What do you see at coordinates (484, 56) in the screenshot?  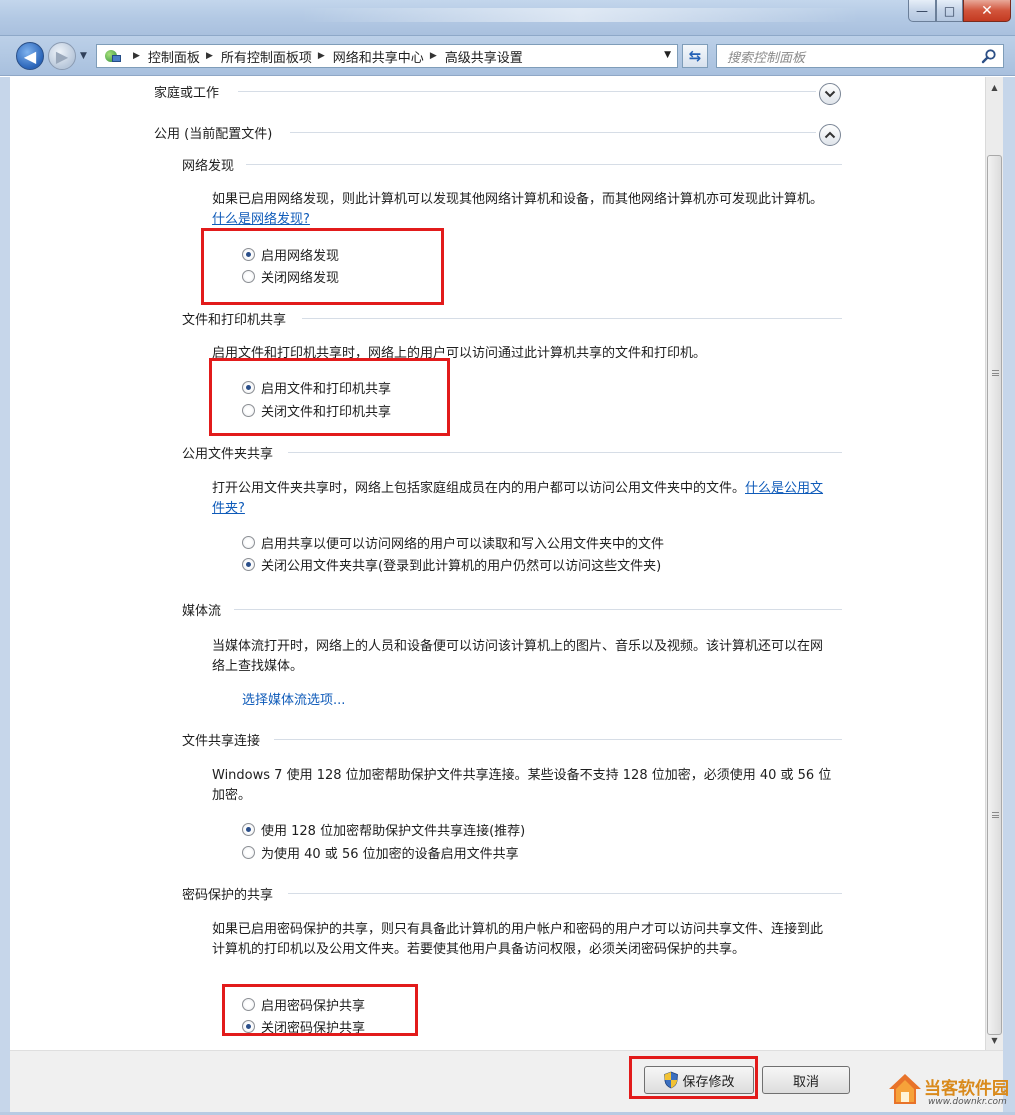 I see `breadcrumb-advanced-sharing: 高级共享设置` at bounding box center [484, 56].